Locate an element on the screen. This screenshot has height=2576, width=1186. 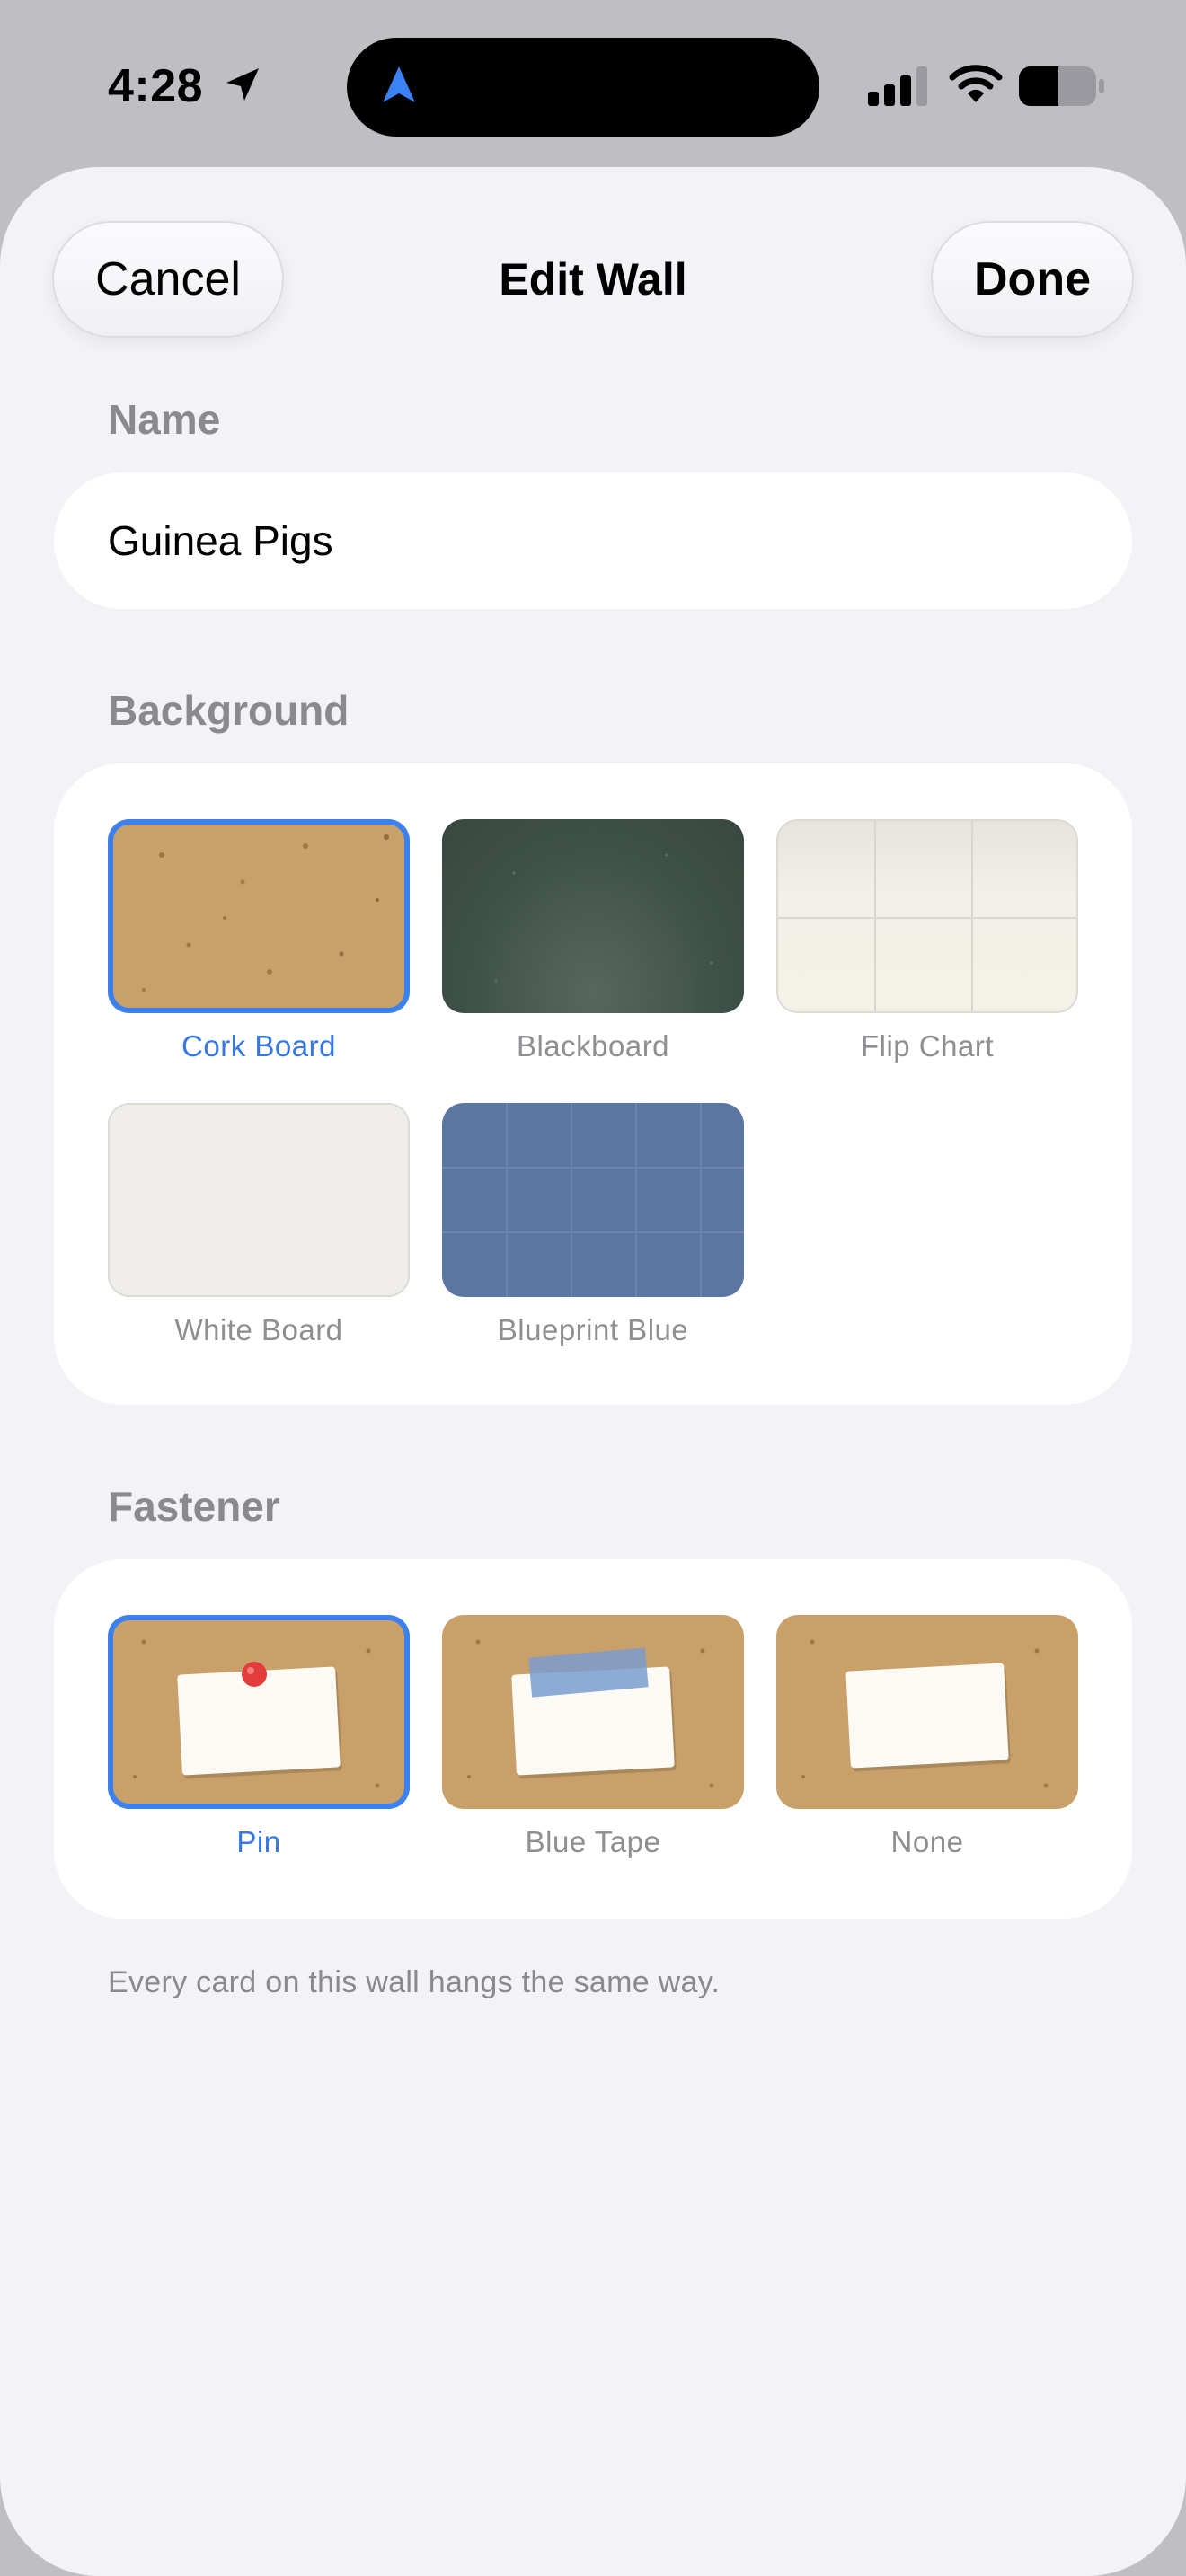
fastener-option-blue-tape is located at coordinates (593, 1712).